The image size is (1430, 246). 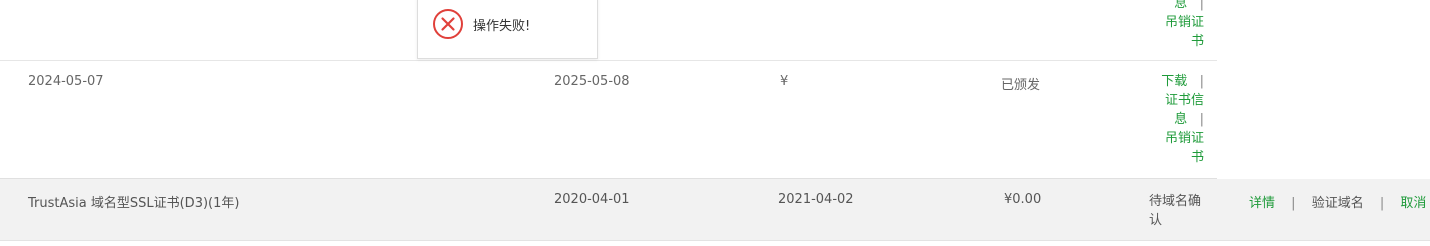 What do you see at coordinates (1180, 5) in the screenshot?
I see `cert-info-link: 息` at bounding box center [1180, 5].